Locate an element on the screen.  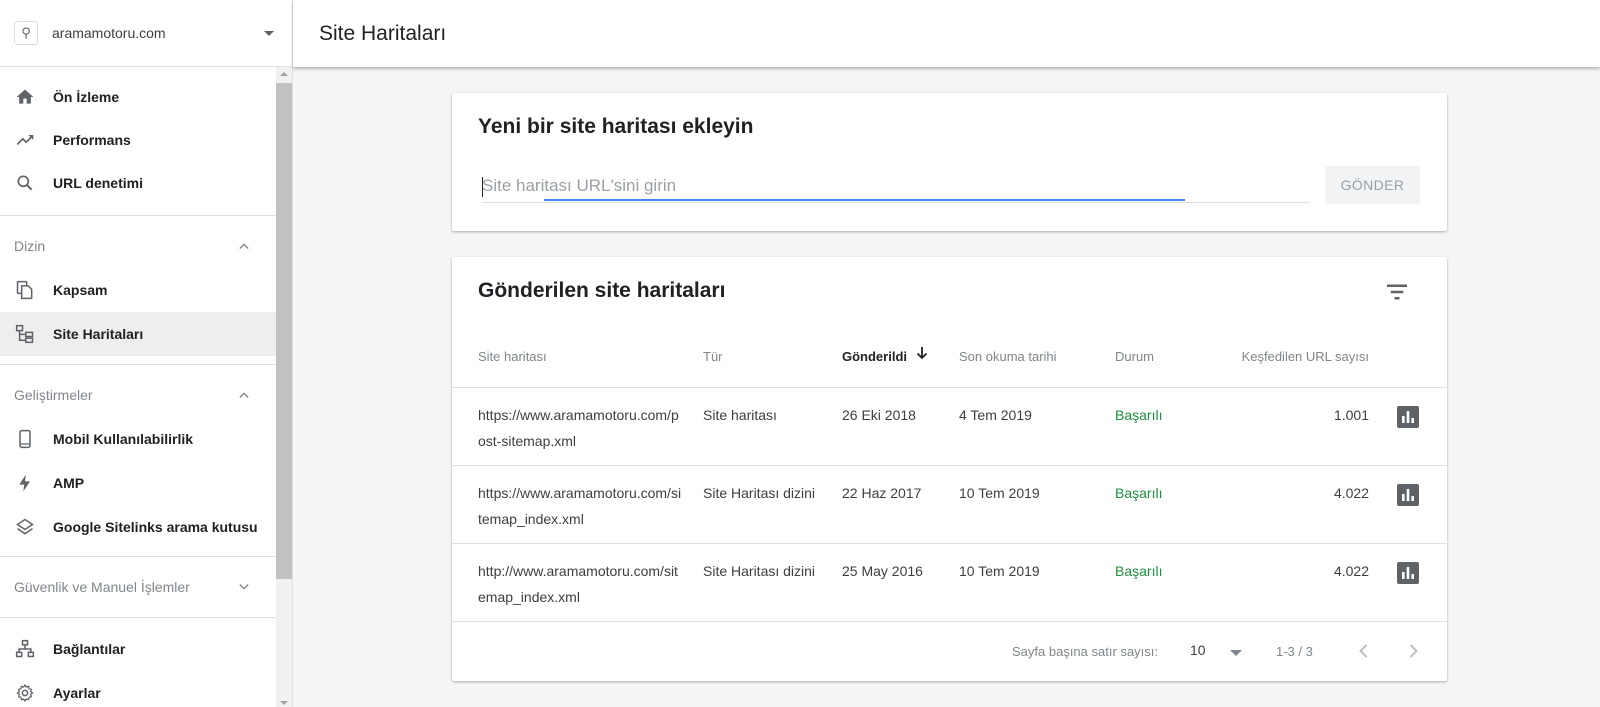
sidebar-item-sitelinks-searchbox: Google Sitelinks arama kutusu is located at coordinates (138, 527).